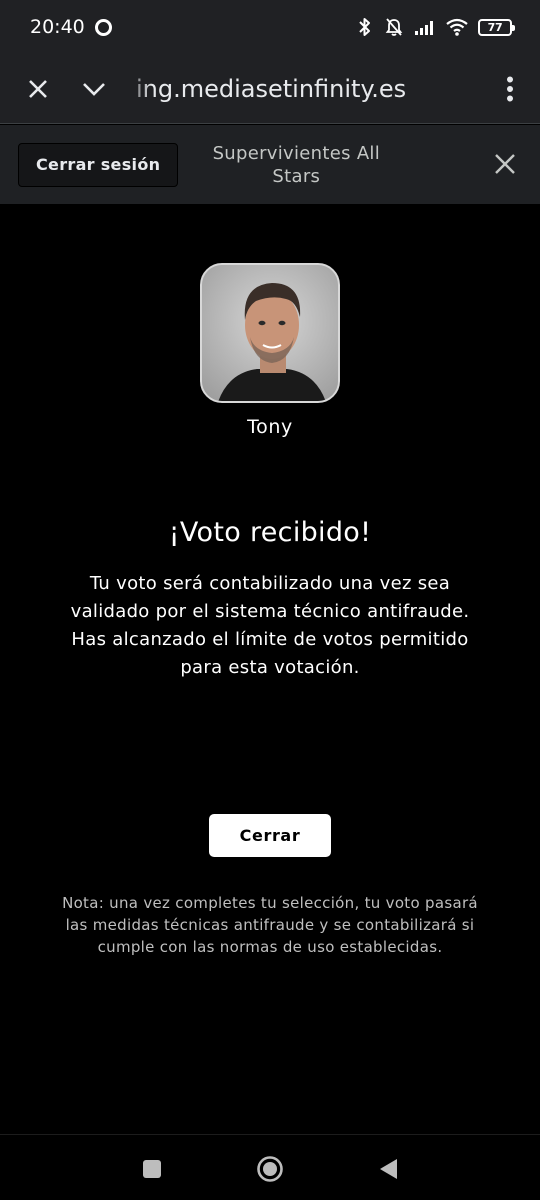 Image resolution: width=540 pixels, height=1200 pixels. I want to click on confirmation-headline: ¡Voto recibido!, so click(270, 532).